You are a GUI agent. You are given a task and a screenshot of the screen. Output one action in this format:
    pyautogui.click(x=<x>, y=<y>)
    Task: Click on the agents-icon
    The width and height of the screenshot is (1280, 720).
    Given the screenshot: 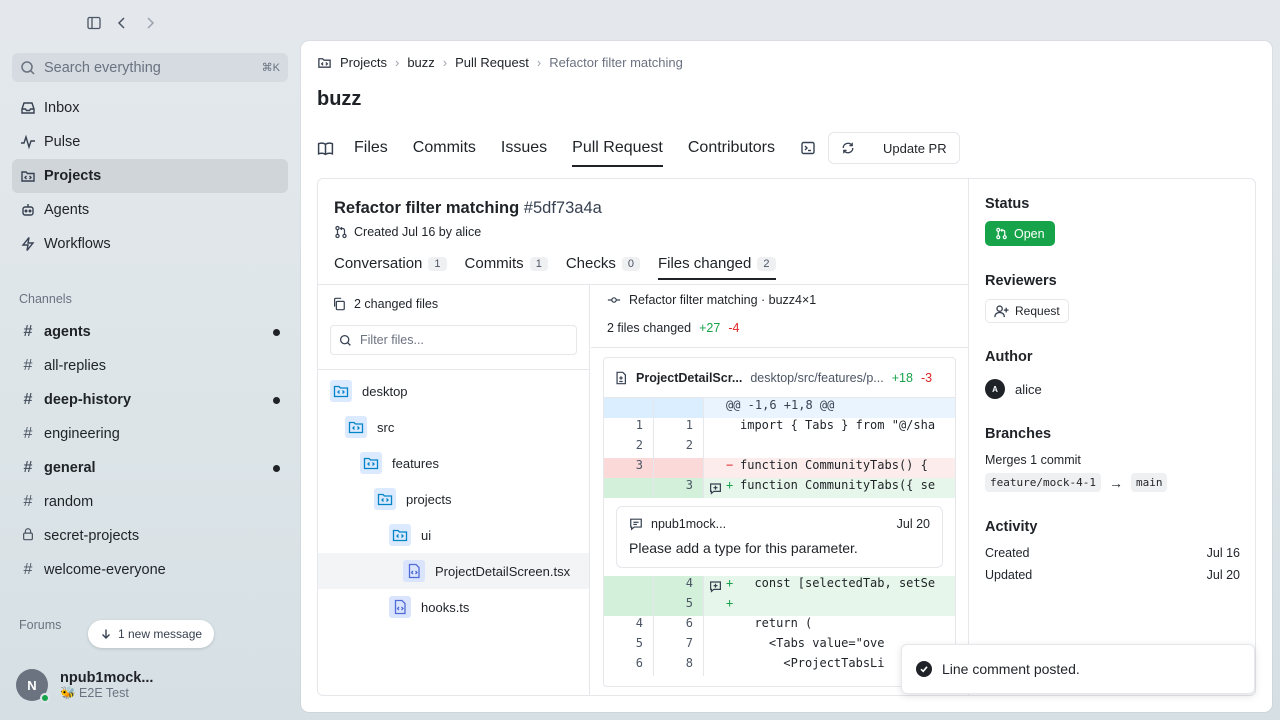 What is the action you would take?
    pyautogui.click(x=28, y=210)
    